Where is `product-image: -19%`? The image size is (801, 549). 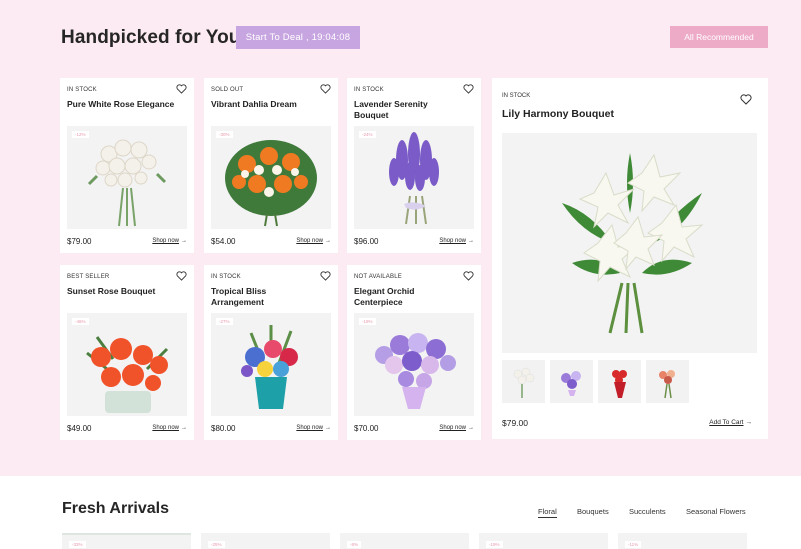 product-image: -19% is located at coordinates (414, 364).